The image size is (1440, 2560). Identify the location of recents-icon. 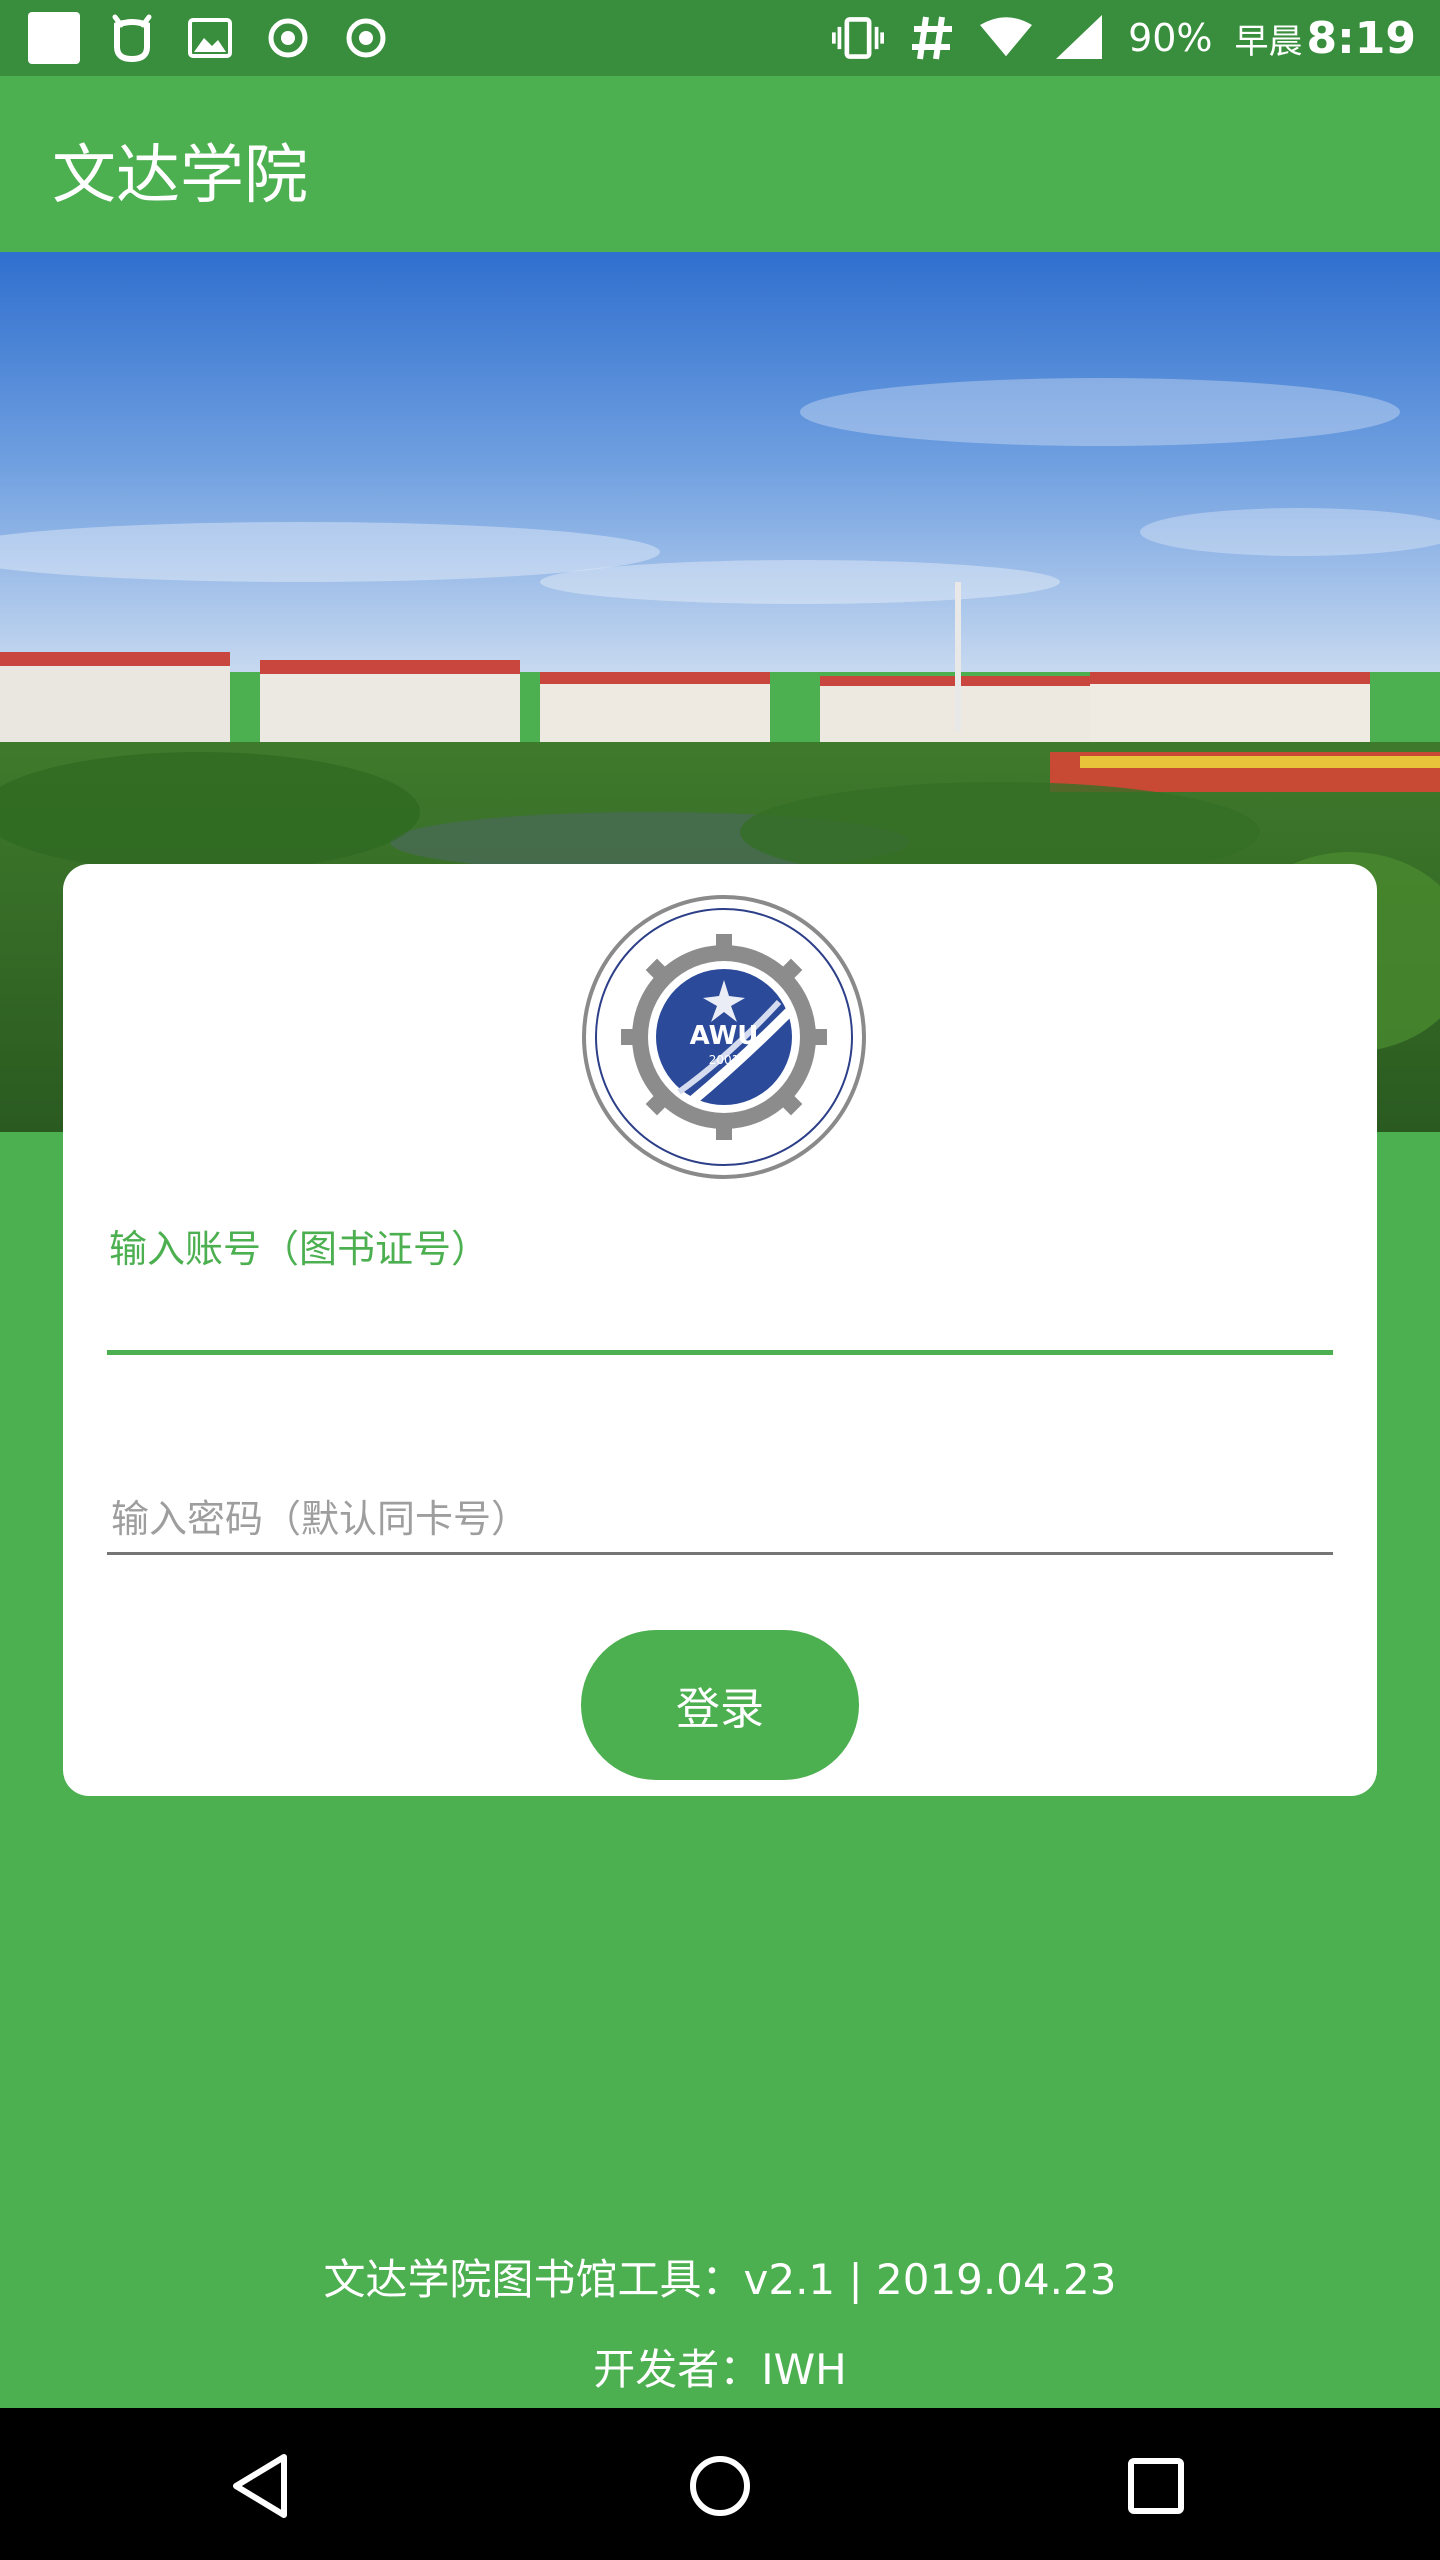
(1156, 2486).